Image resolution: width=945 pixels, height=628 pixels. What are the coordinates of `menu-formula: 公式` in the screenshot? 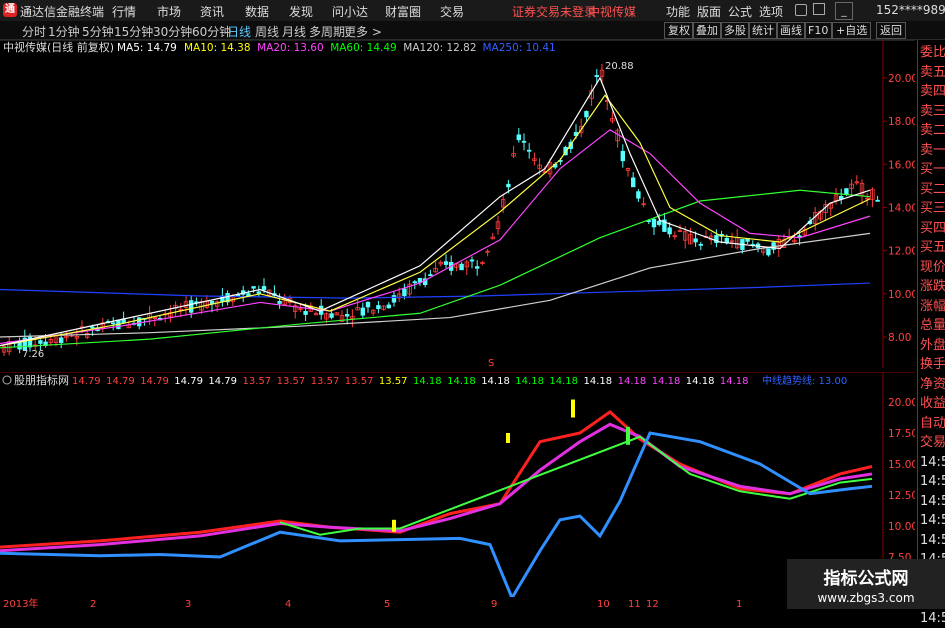 It's located at (740, 11).